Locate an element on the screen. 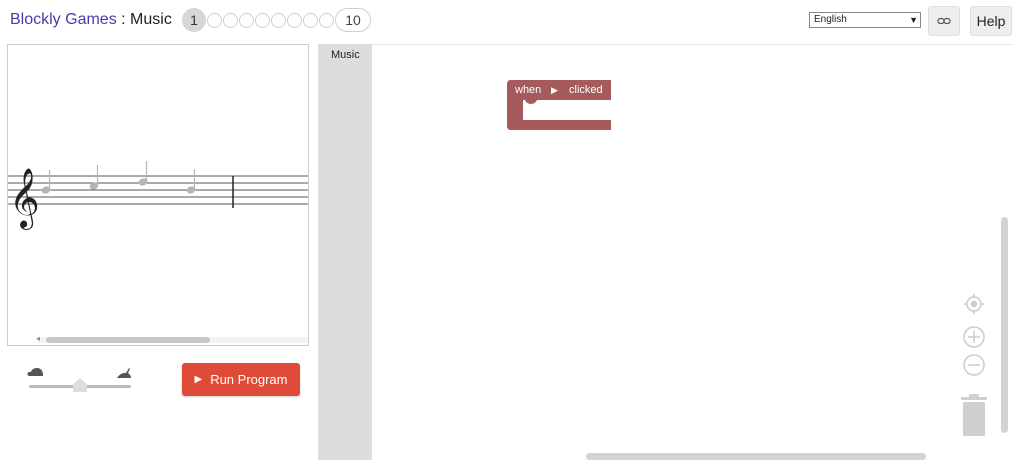 The image size is (1012, 460). link-icon is located at coordinates (944, 21).